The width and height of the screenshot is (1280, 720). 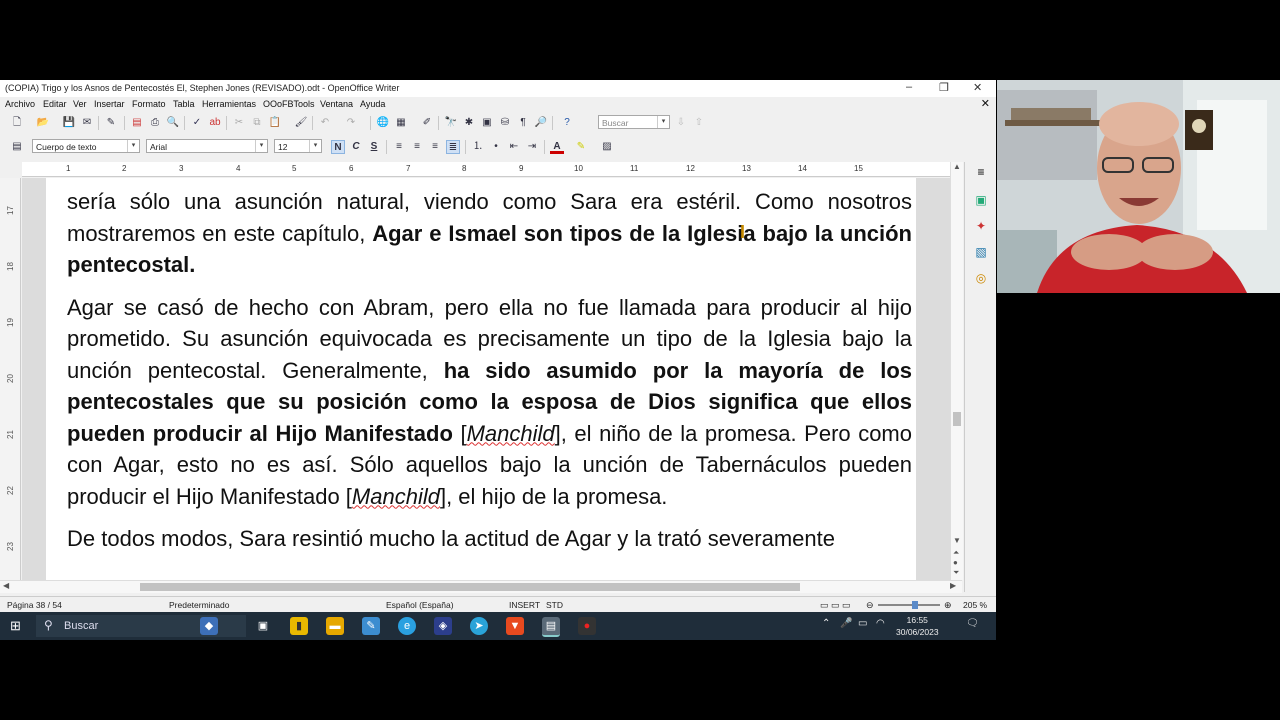 I want to click on autospellcheck-icon: ab, so click(x=215, y=123).